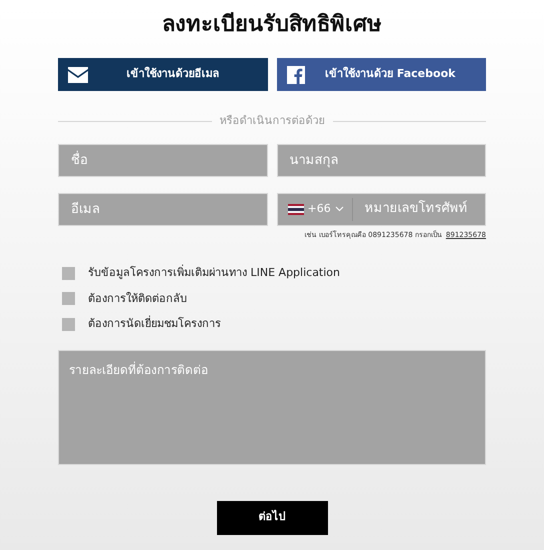 The image size is (544, 550). I want to click on mail-icon, so click(78, 74).